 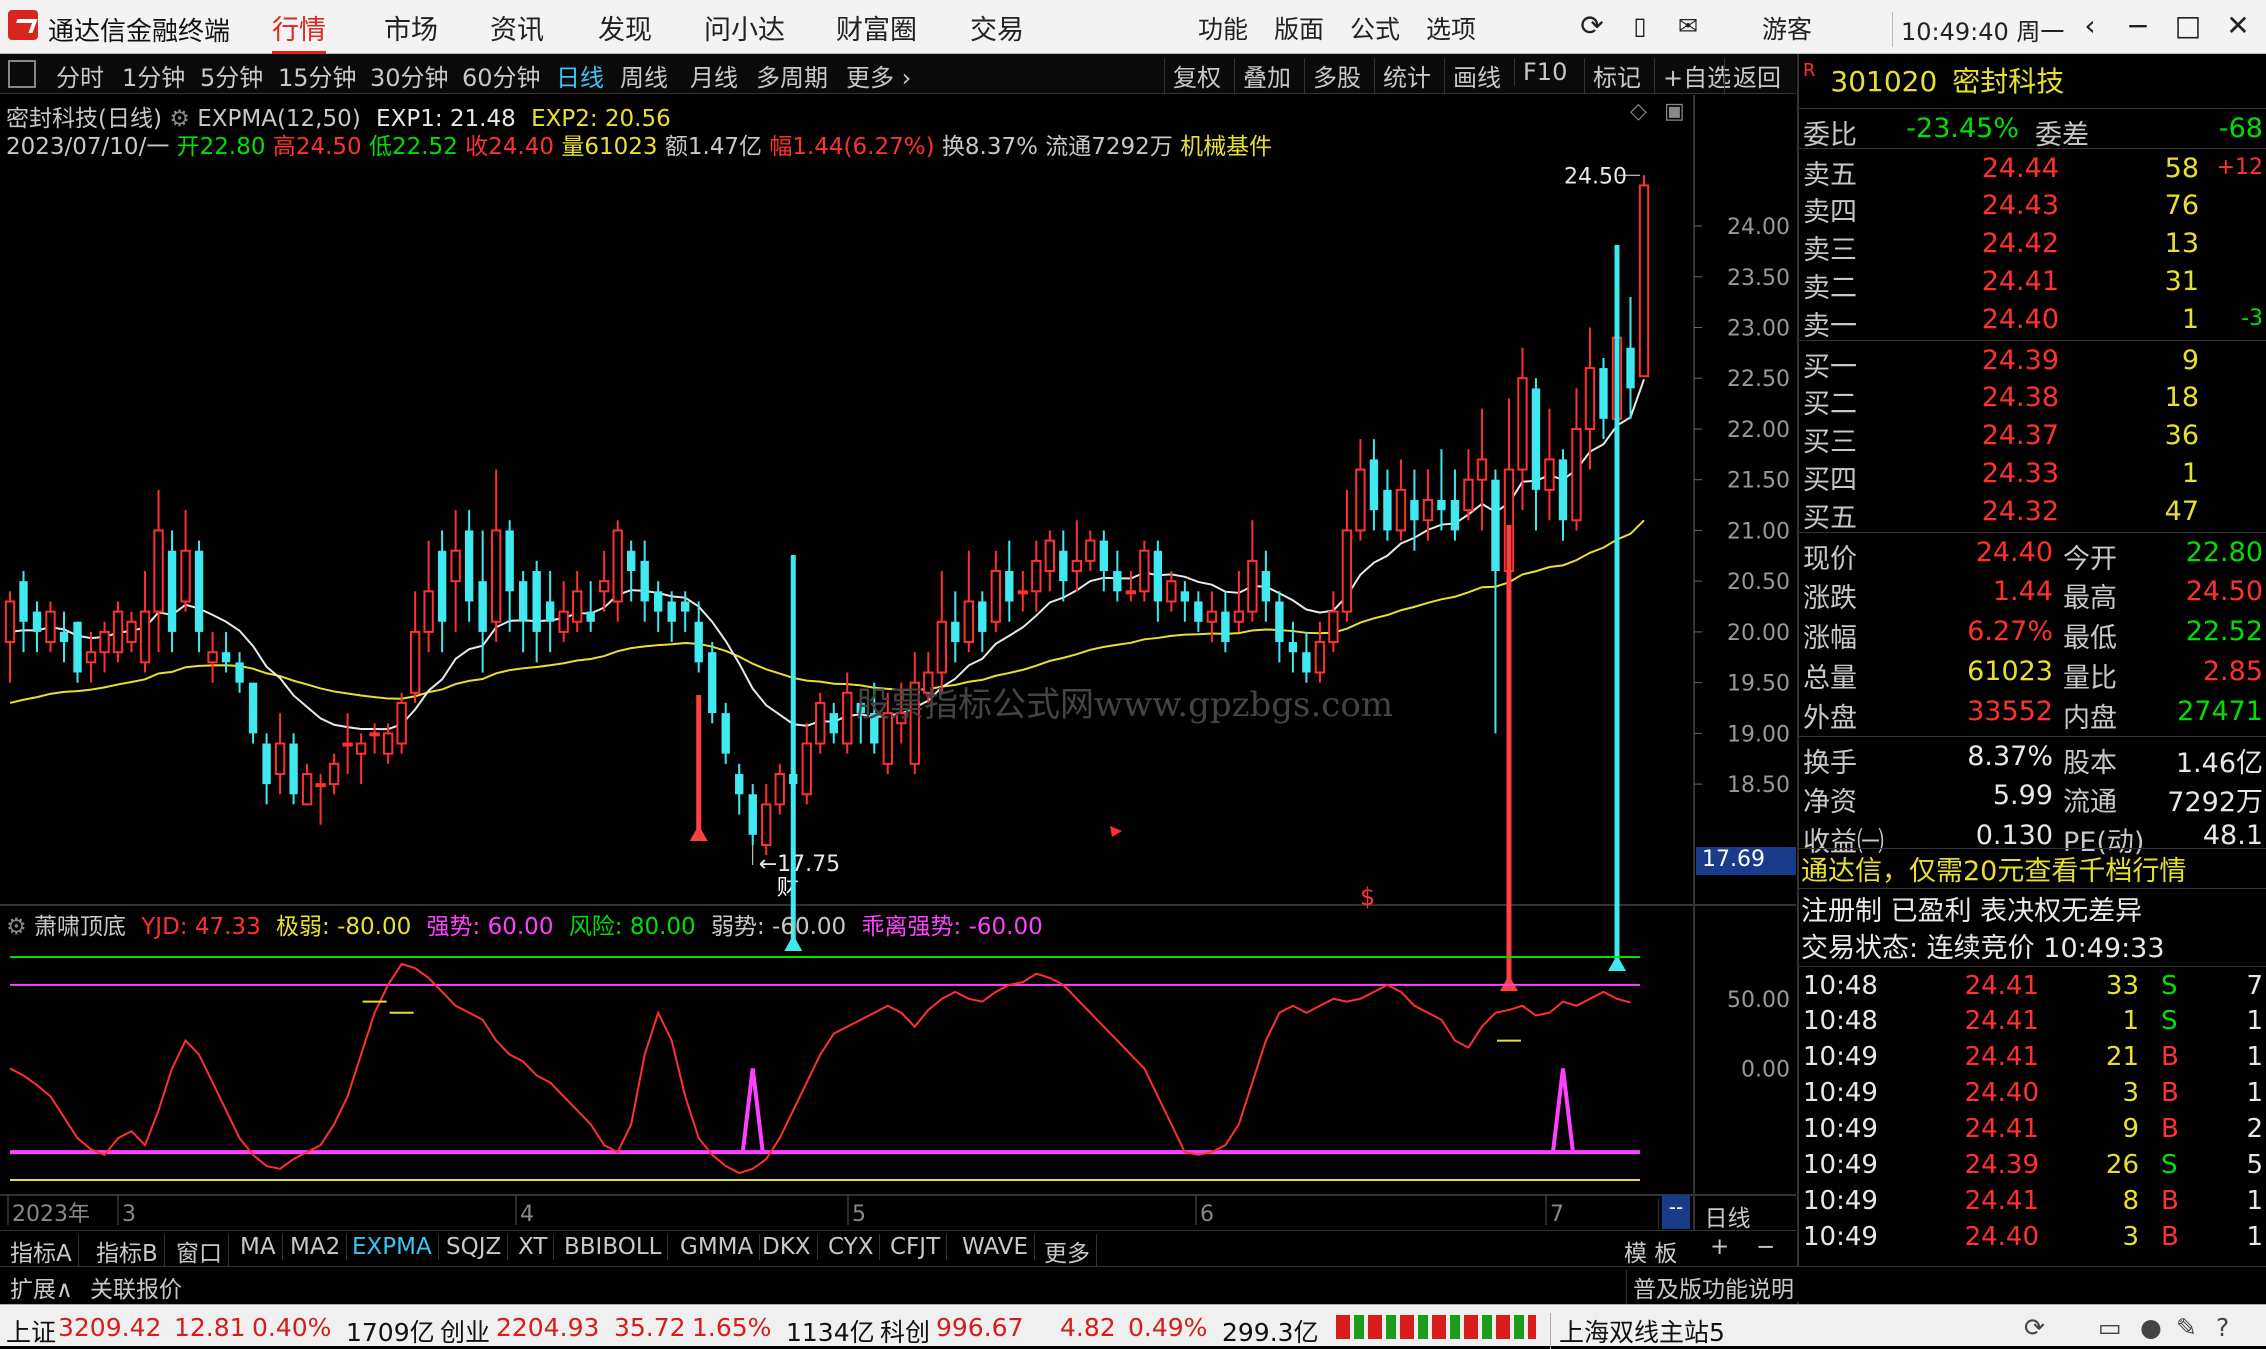 What do you see at coordinates (2032, 399) in the screenshot?
I see `buy-row-2: 买二 24.38 18` at bounding box center [2032, 399].